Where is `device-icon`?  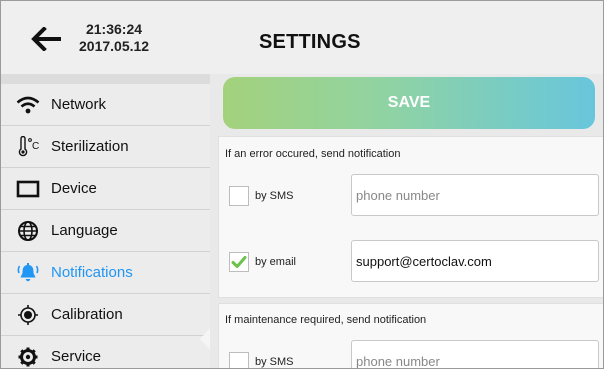 device-icon is located at coordinates (28, 189).